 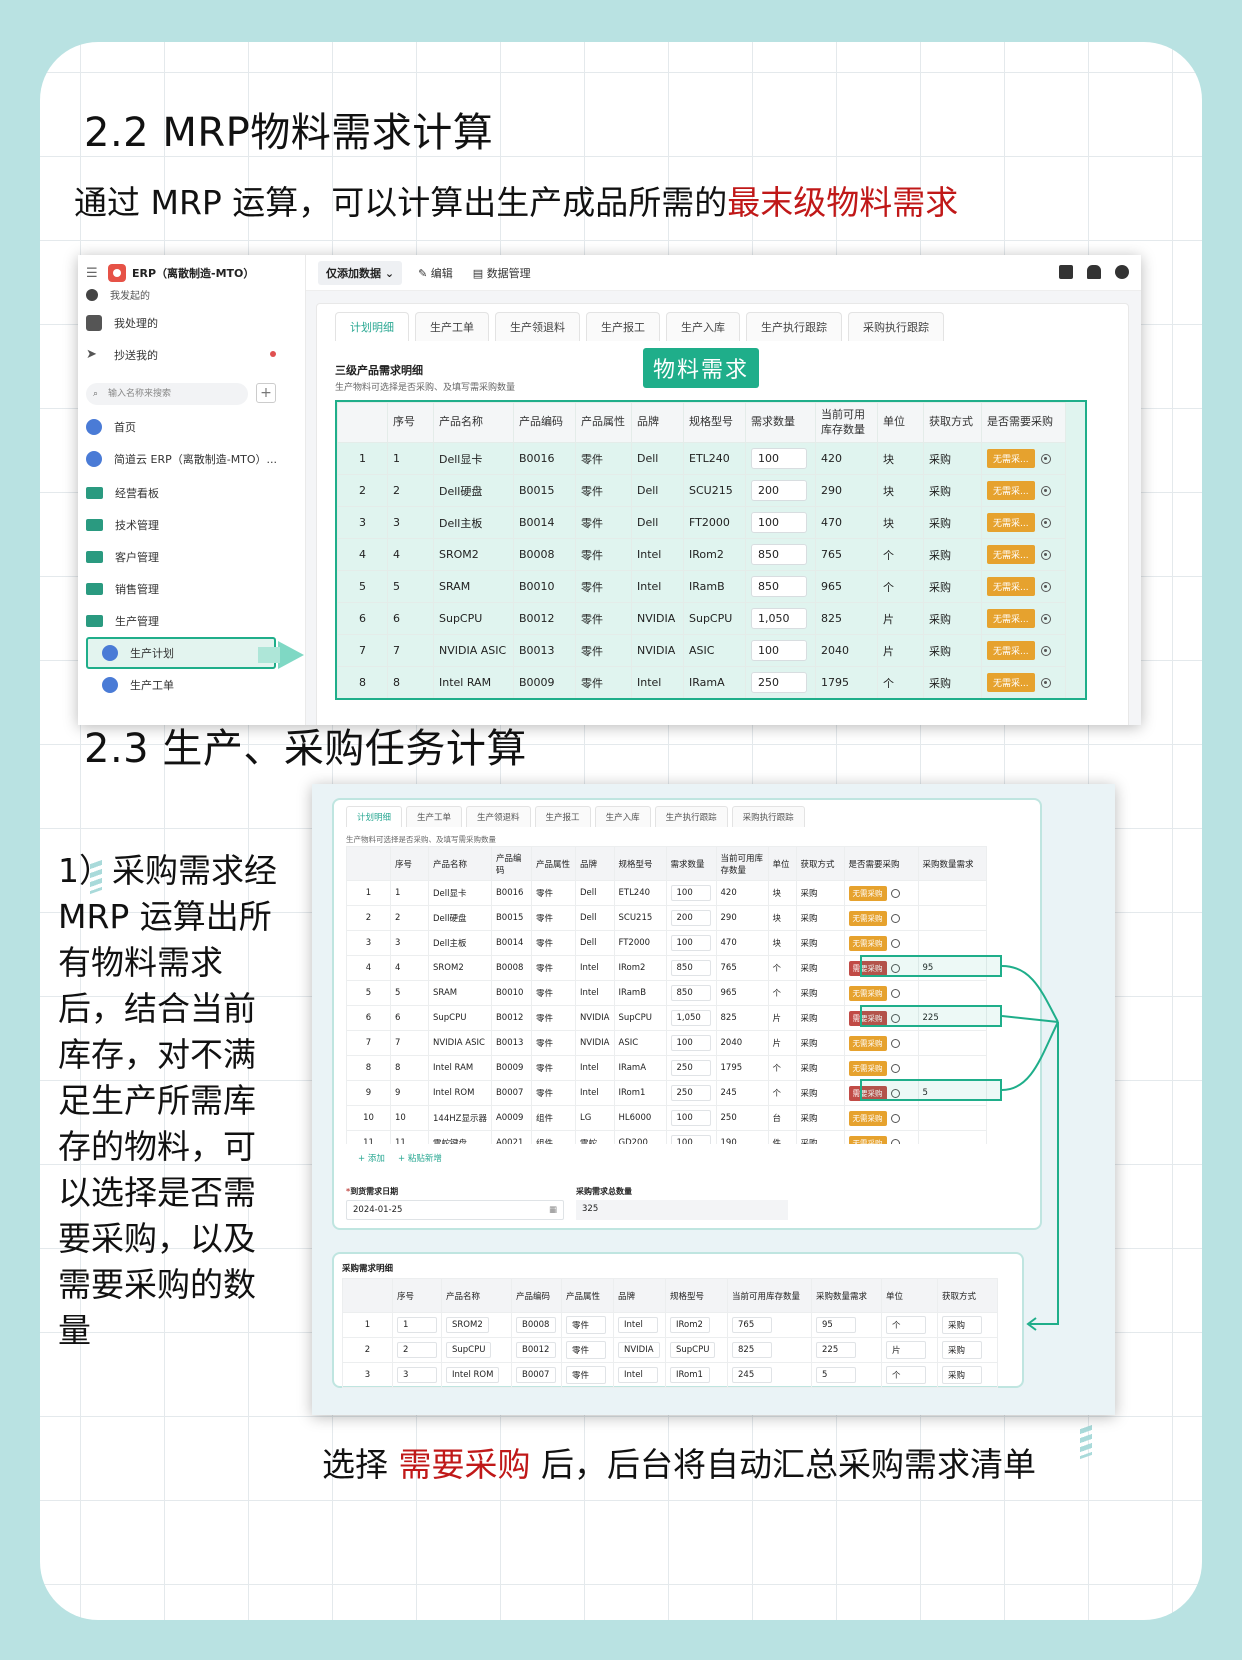 What do you see at coordinates (94, 273) in the screenshot?
I see `menu-icon: ☰` at bounding box center [94, 273].